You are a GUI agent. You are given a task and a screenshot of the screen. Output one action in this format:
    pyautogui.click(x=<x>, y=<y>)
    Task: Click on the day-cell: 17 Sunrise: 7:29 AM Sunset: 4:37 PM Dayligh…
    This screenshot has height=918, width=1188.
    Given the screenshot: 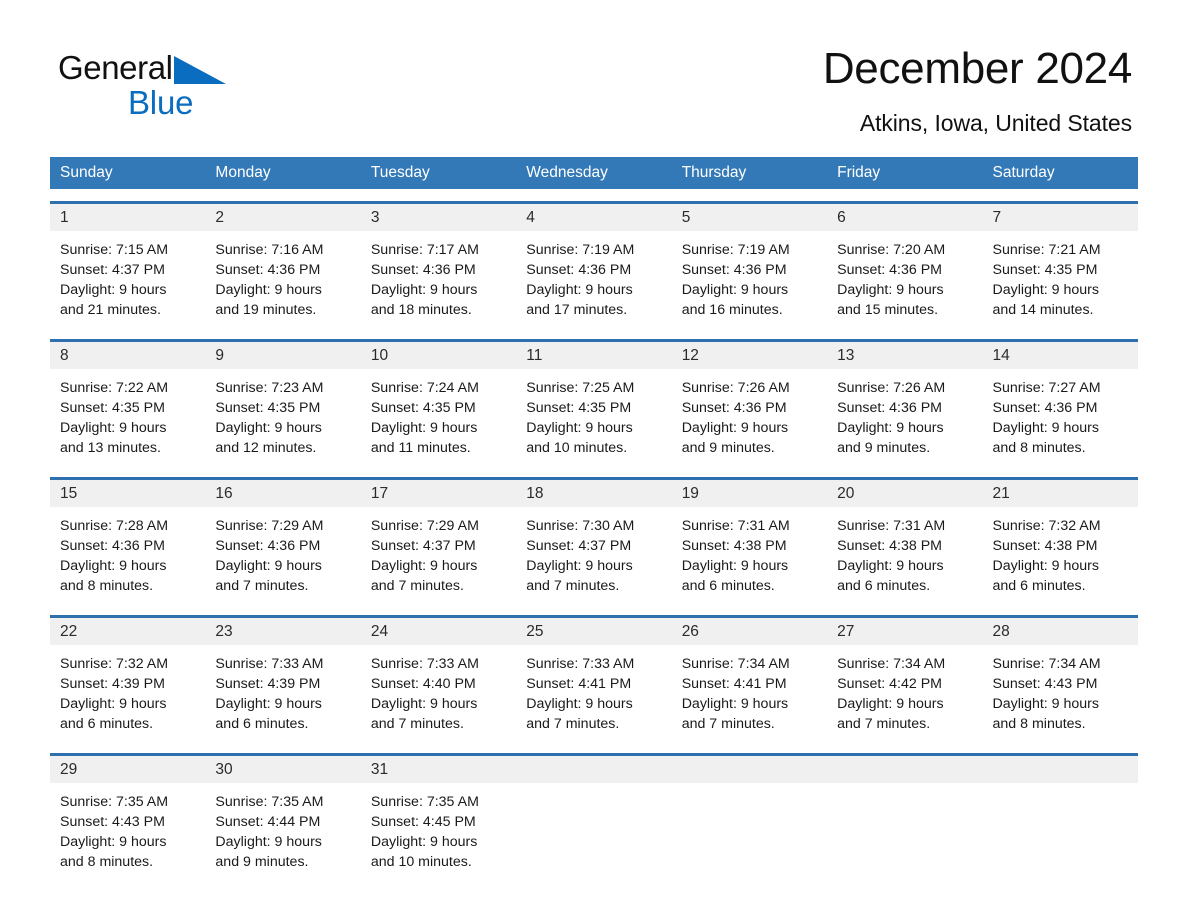 What is the action you would take?
    pyautogui.click(x=438, y=541)
    